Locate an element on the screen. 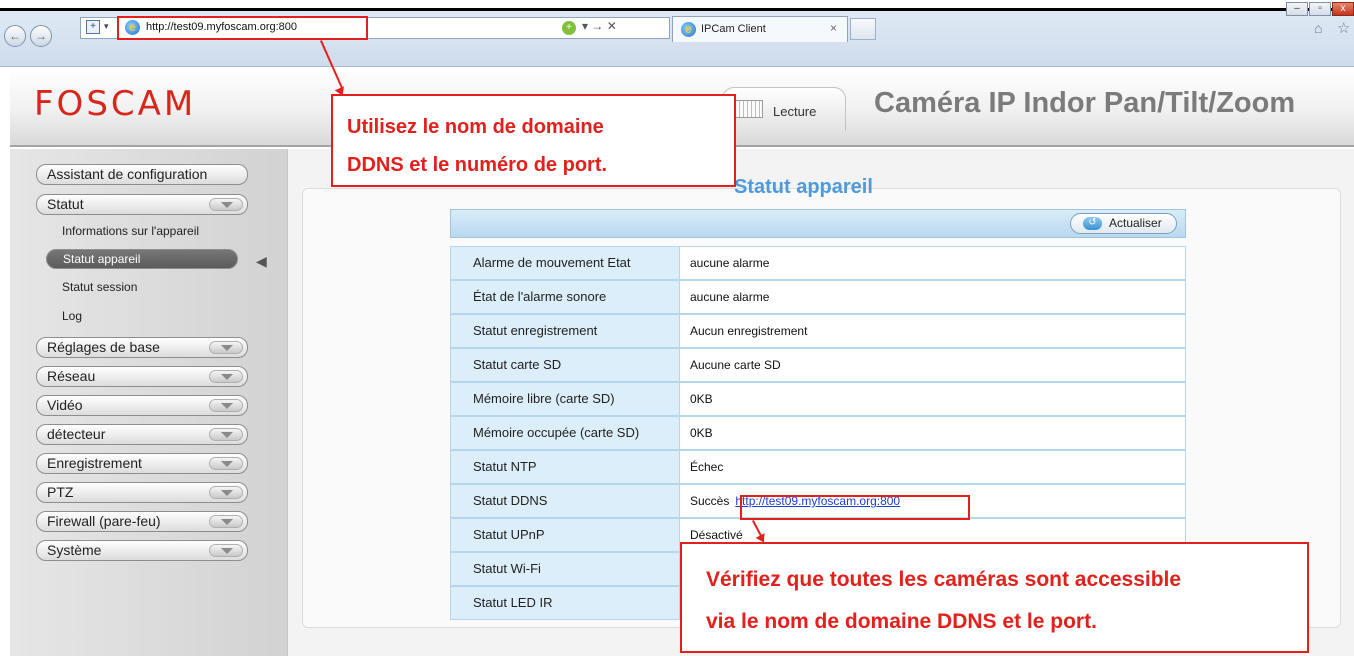  sidebar-subitem-session: Statut session is located at coordinates (99, 287).